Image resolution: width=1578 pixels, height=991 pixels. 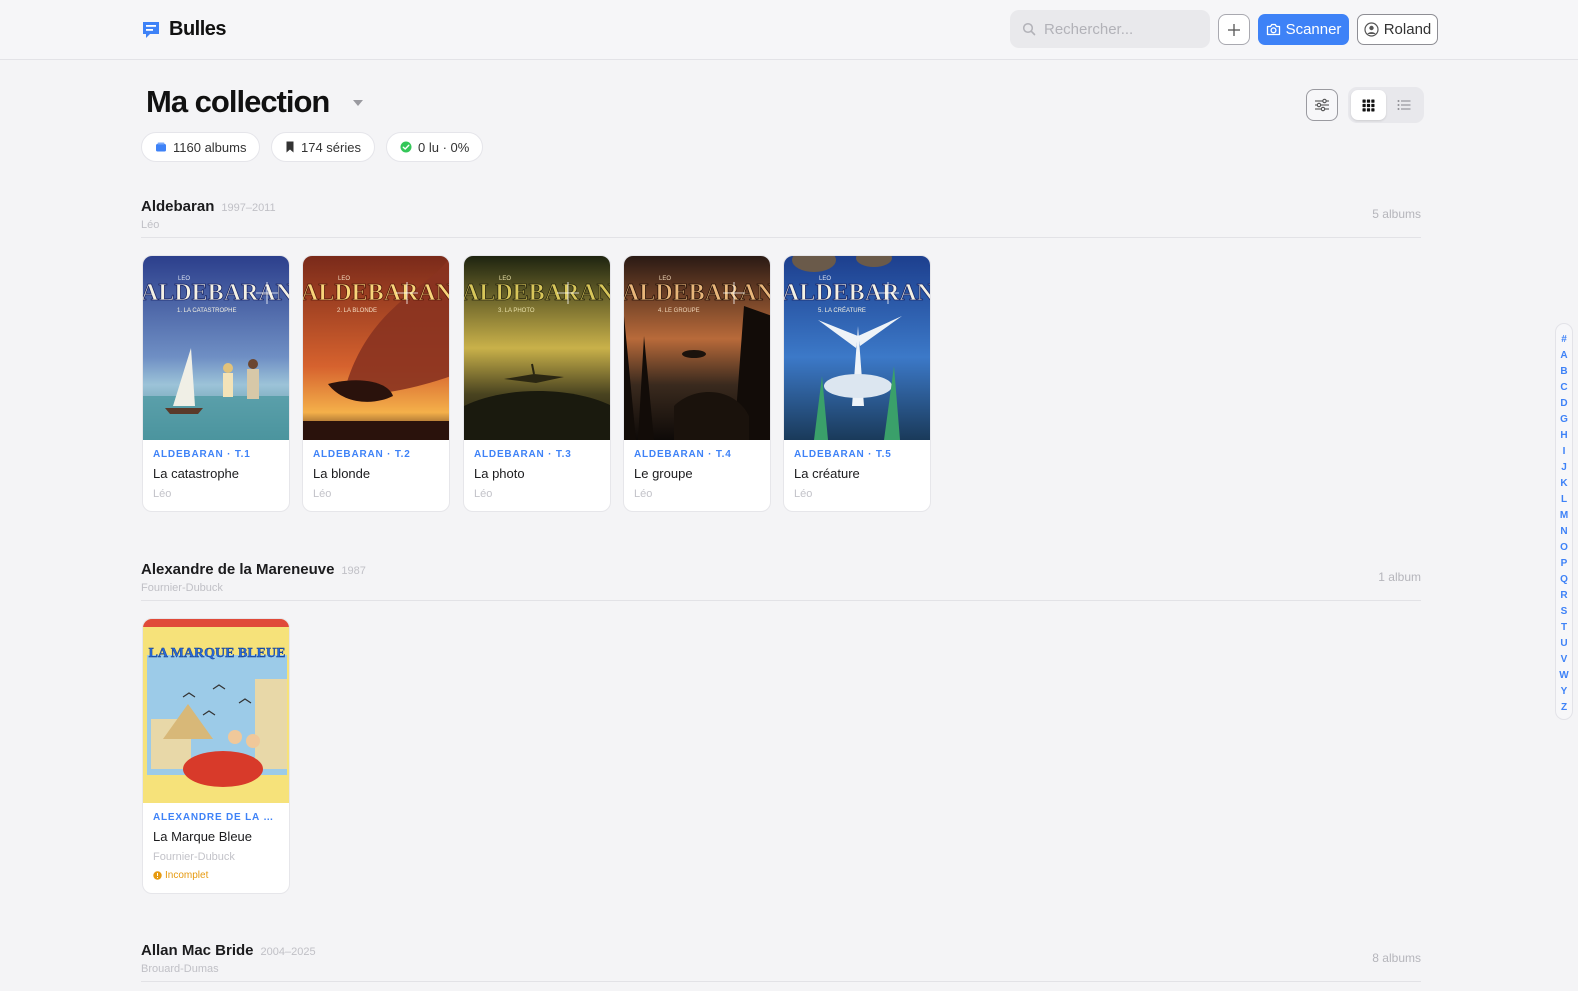 I want to click on series-author: Léo, so click(x=150, y=225).